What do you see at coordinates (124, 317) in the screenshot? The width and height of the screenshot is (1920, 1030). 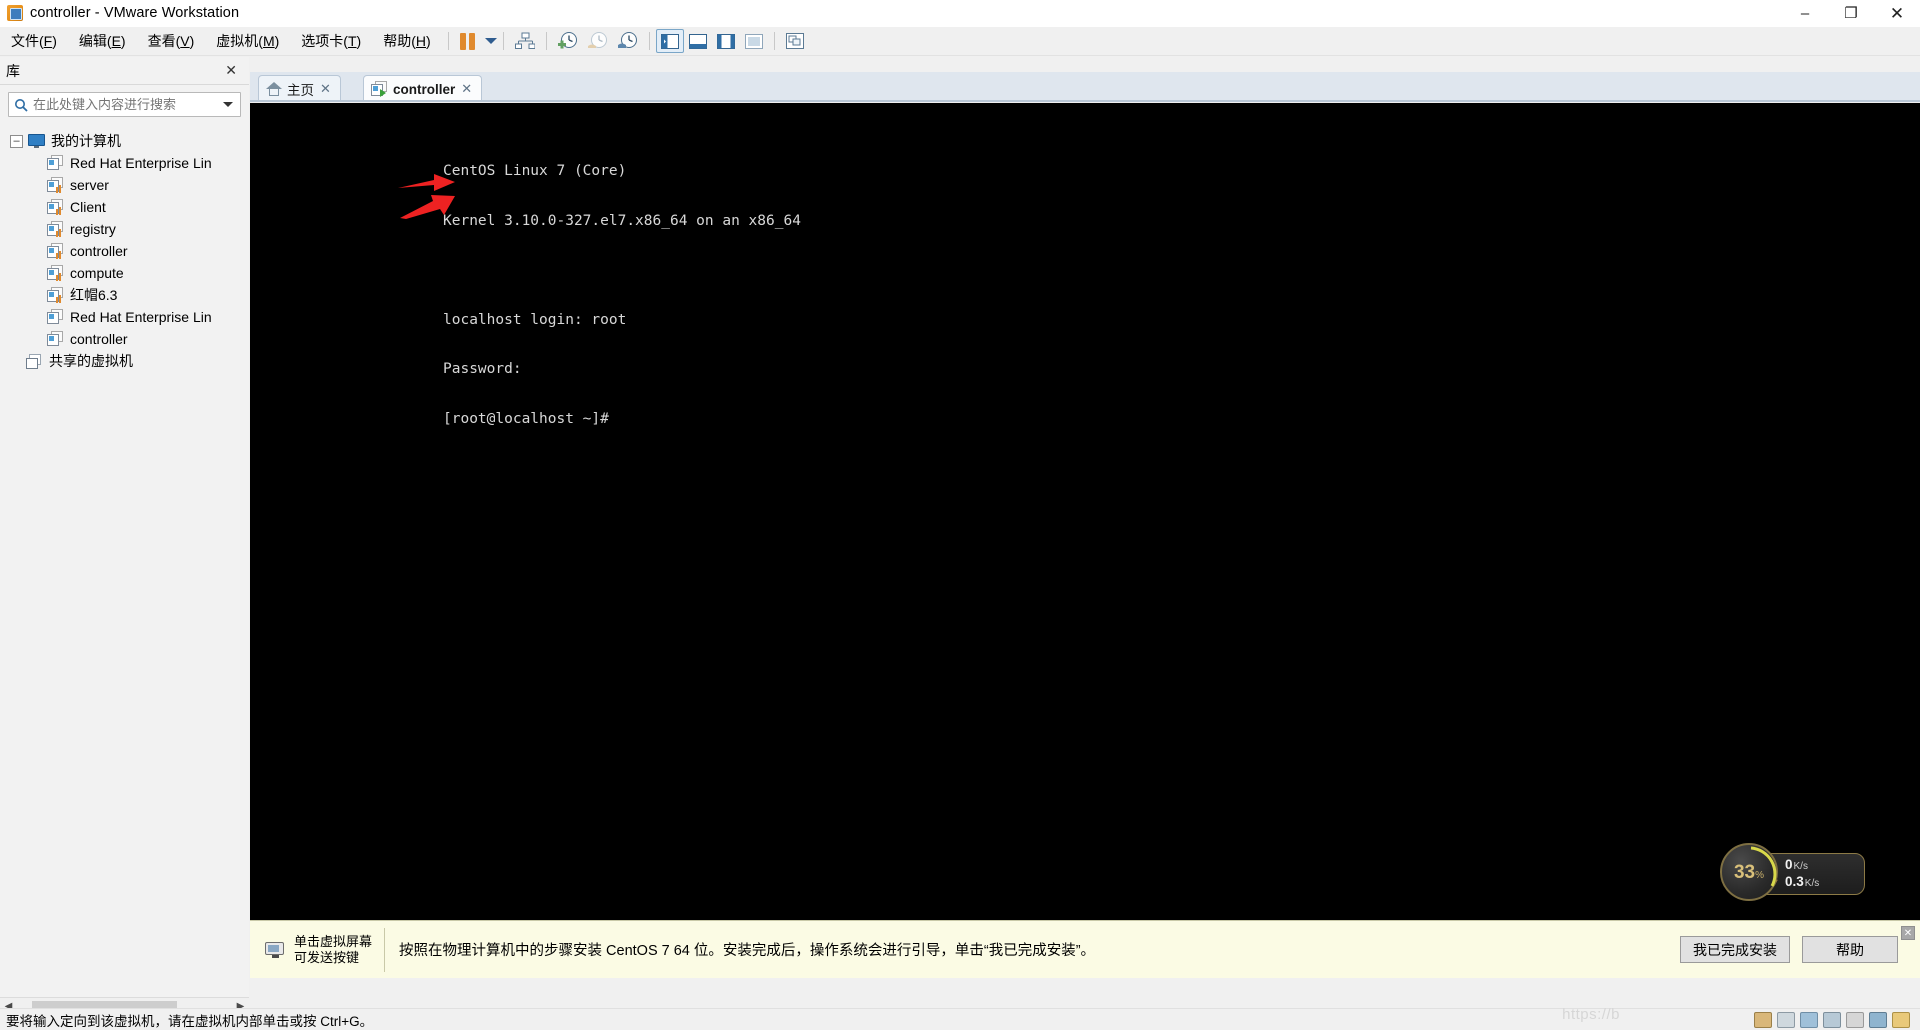 I see `tree-item-rhel-2: Red Hat Enterprise Lin` at bounding box center [124, 317].